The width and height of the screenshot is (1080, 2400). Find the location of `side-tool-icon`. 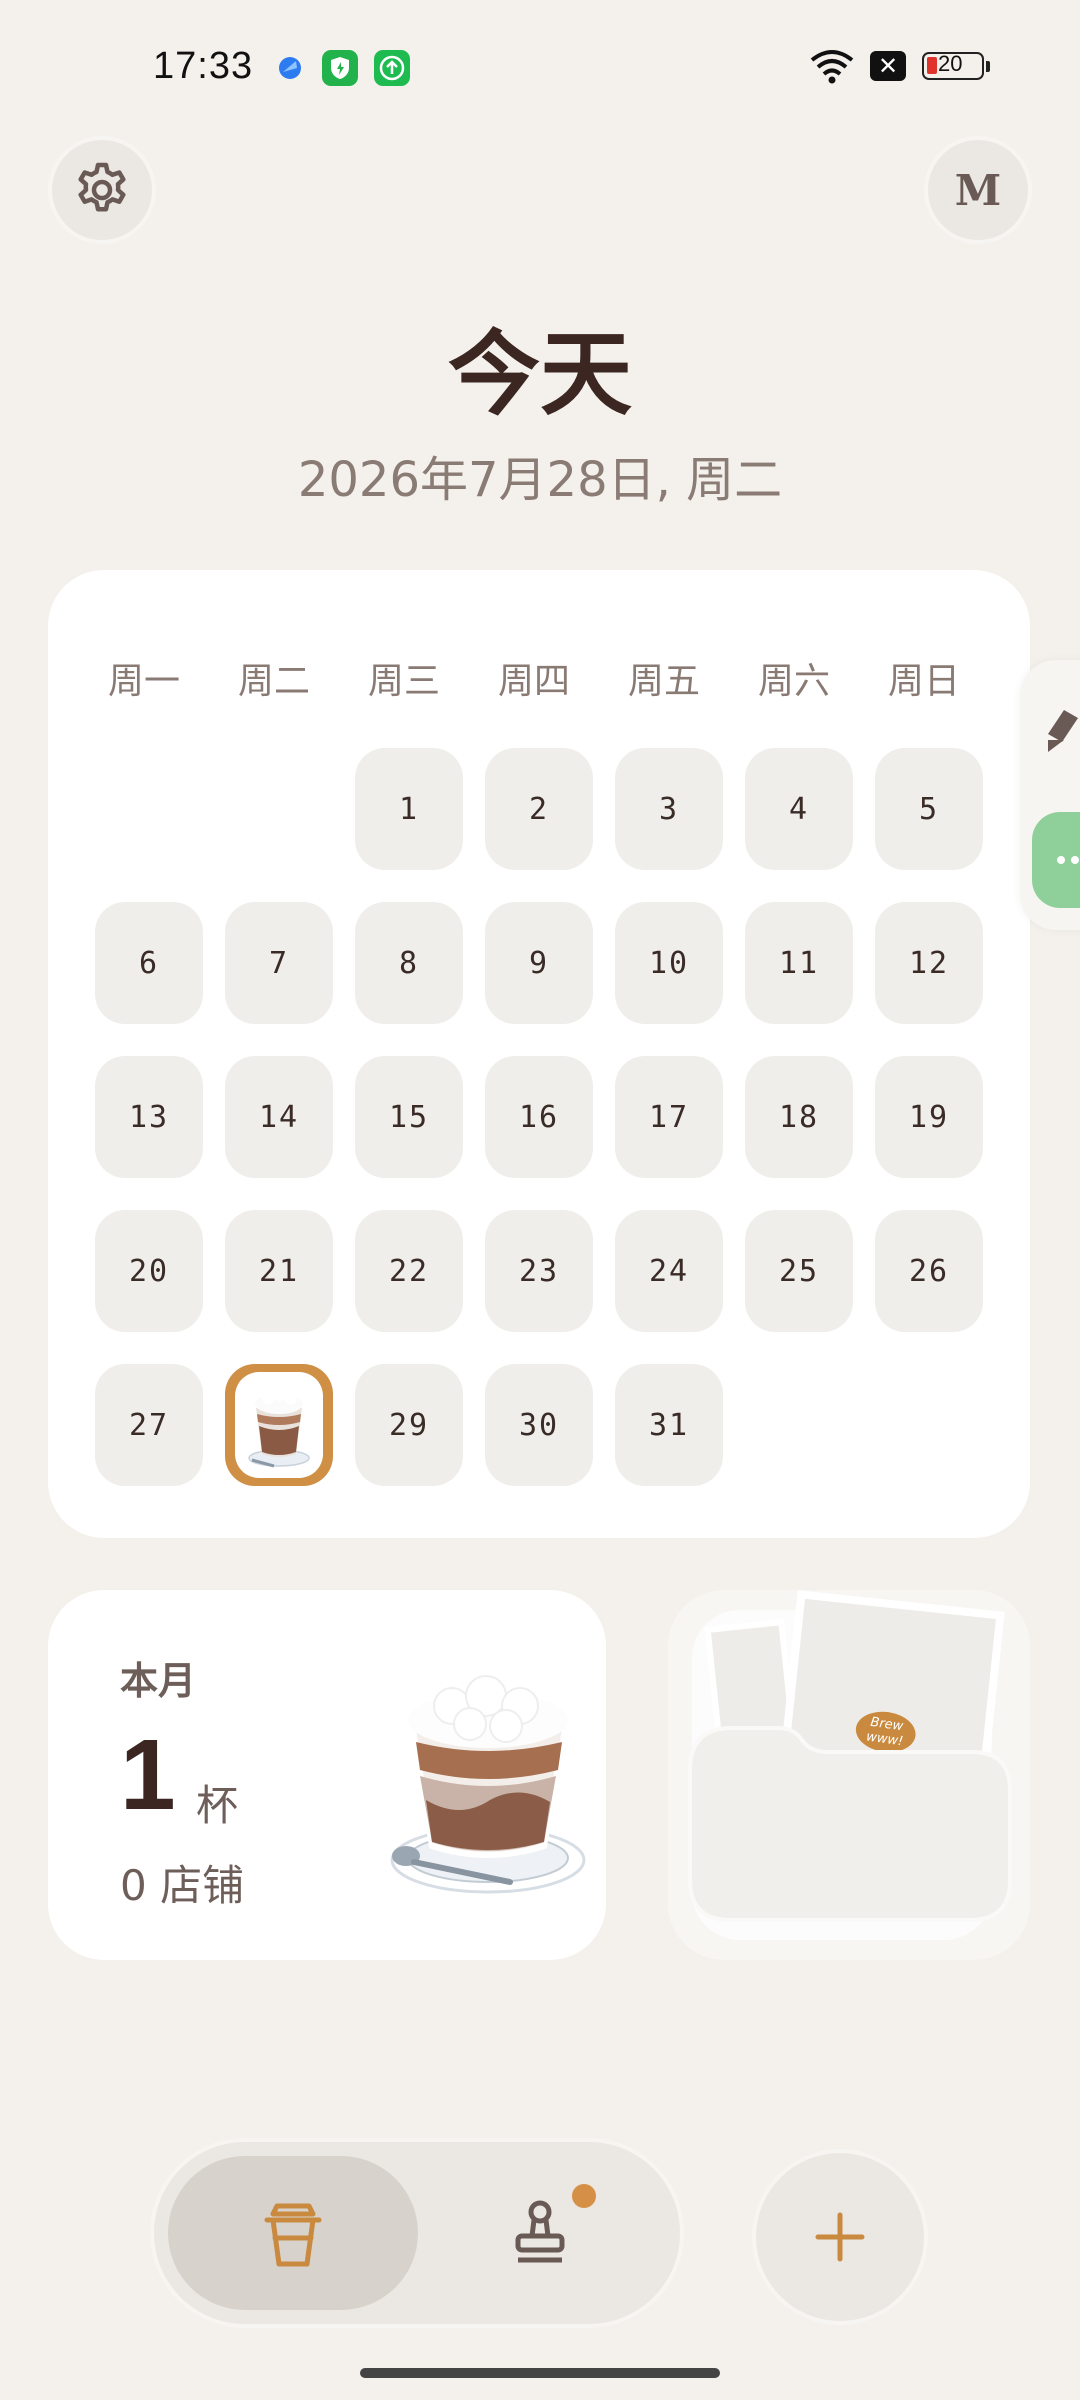

side-tool-icon is located at coordinates (1063, 731).